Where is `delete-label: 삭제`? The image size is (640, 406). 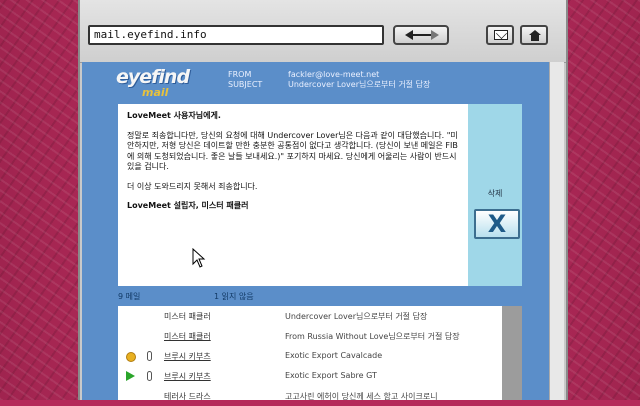
delete-label: 삭제 is located at coordinates (495, 193).